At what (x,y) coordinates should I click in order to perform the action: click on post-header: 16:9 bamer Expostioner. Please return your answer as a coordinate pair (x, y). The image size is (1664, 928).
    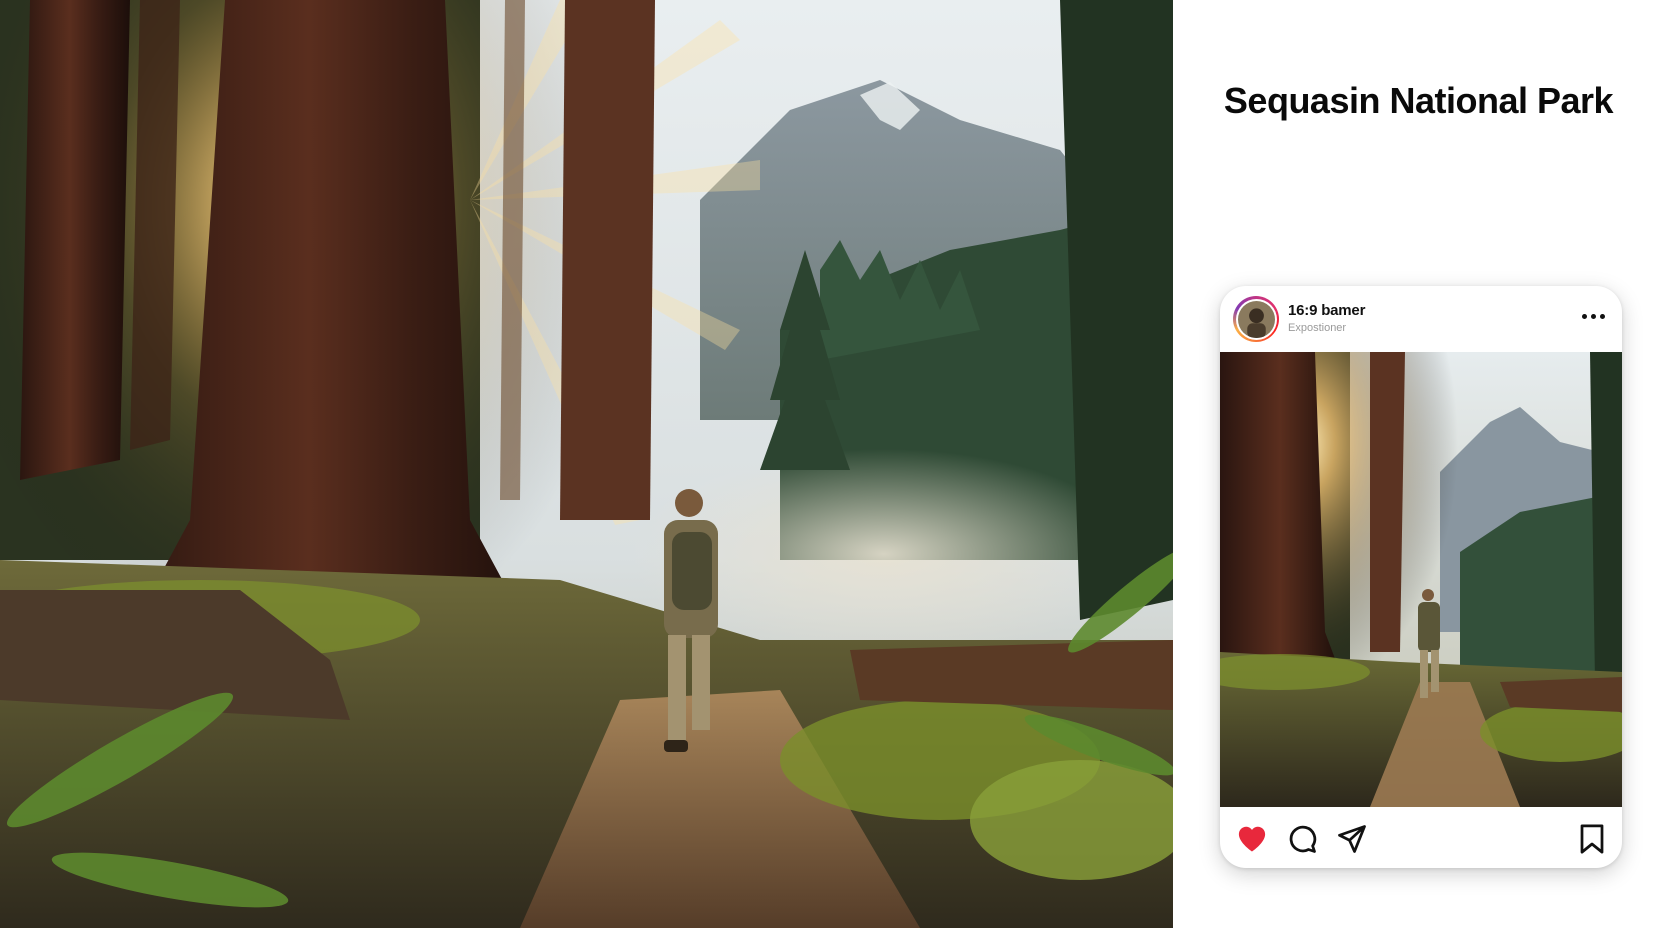
    Looking at the image, I should click on (1421, 319).